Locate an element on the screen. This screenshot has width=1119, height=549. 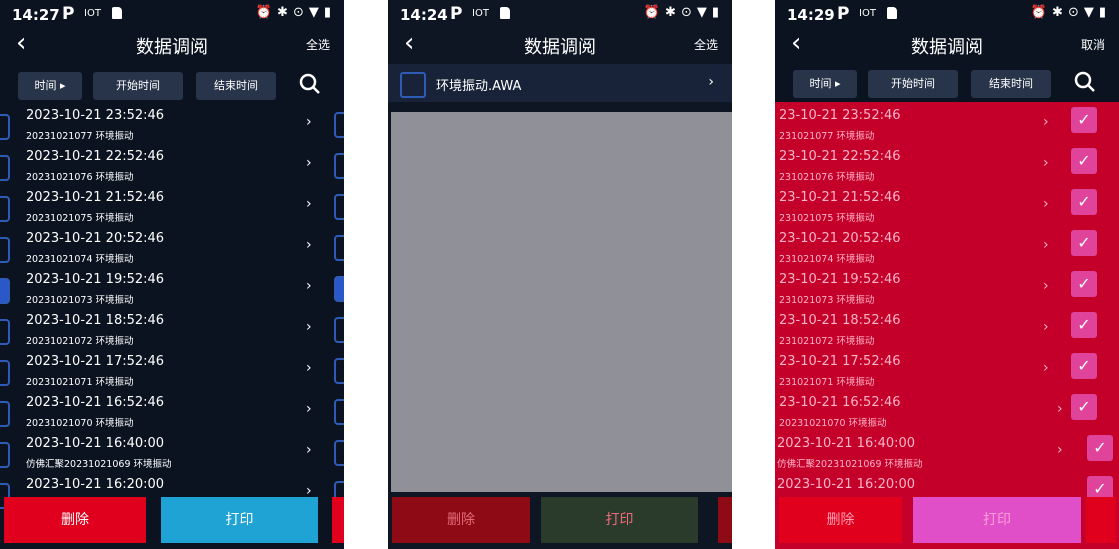
list-item: 23-10-21 23:52:46 231021077 环境振动 › ✓ is located at coordinates (936, 124).